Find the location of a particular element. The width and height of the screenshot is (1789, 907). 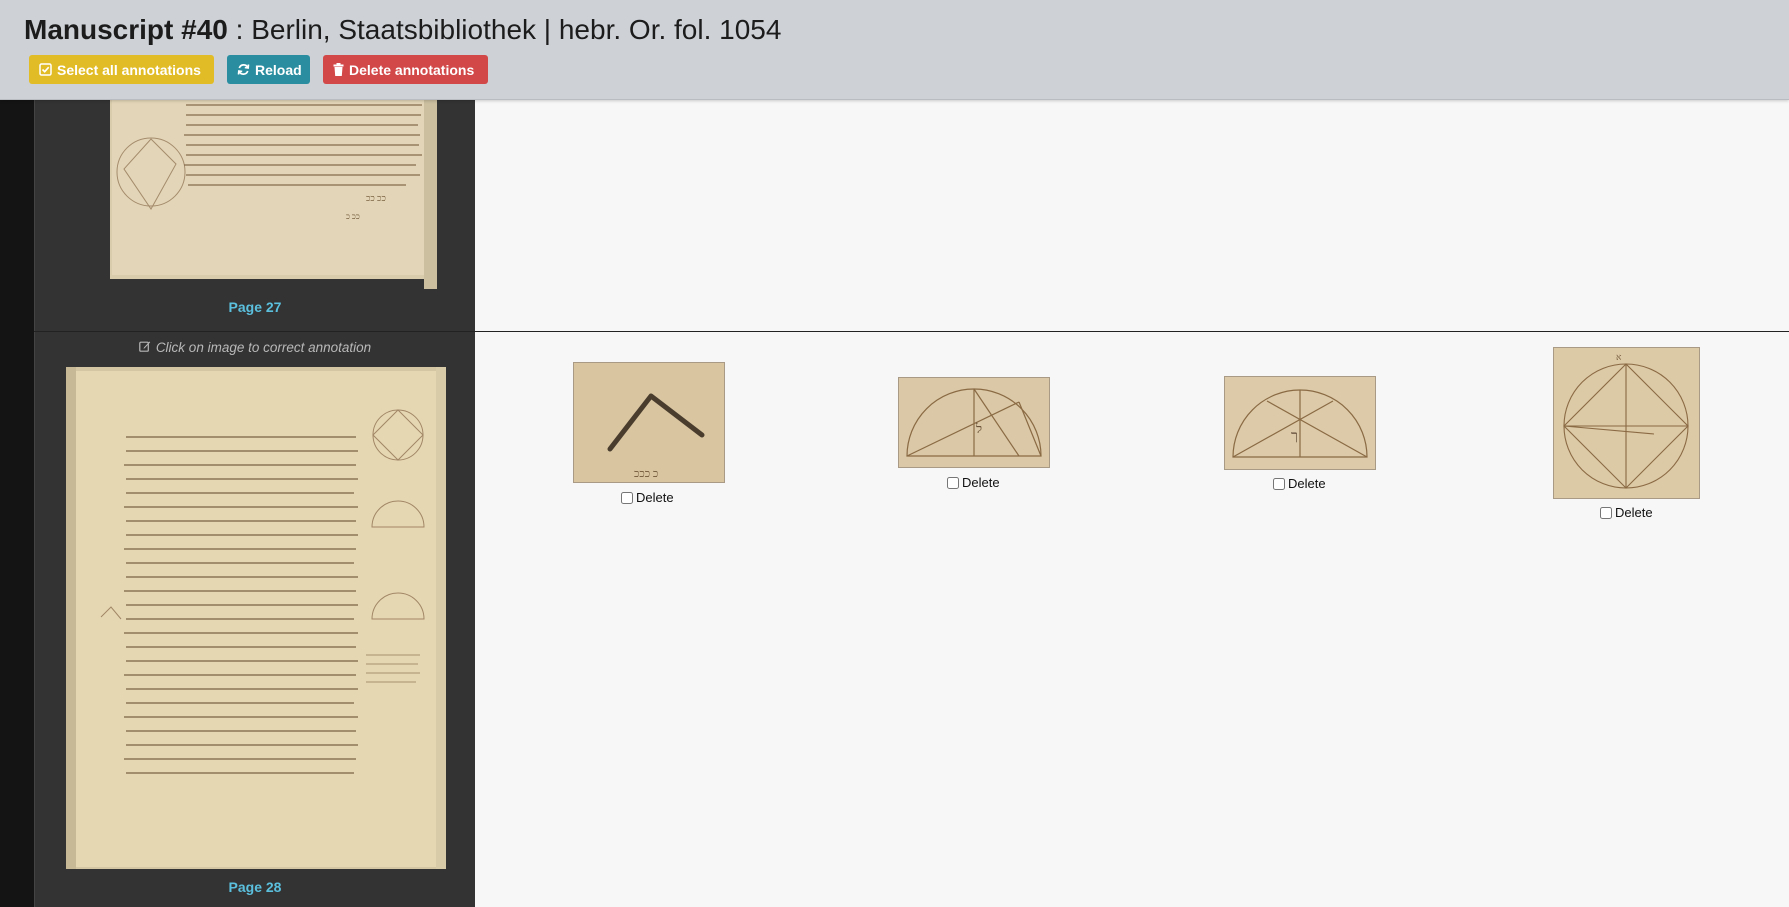

annotation-4-delete: Delete is located at coordinates (1626, 512).